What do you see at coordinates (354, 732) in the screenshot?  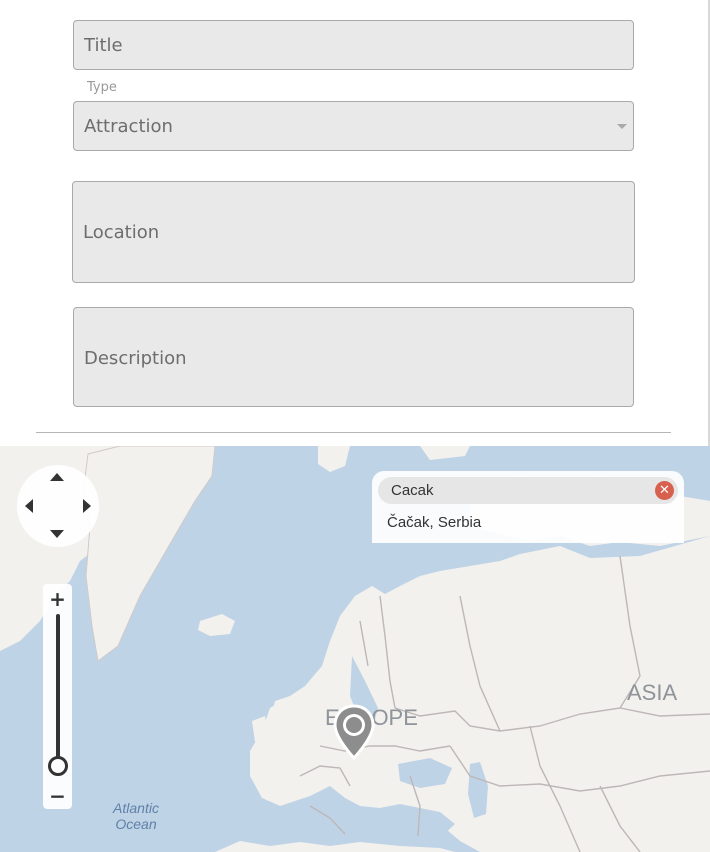 I see `location-pin-icon` at bounding box center [354, 732].